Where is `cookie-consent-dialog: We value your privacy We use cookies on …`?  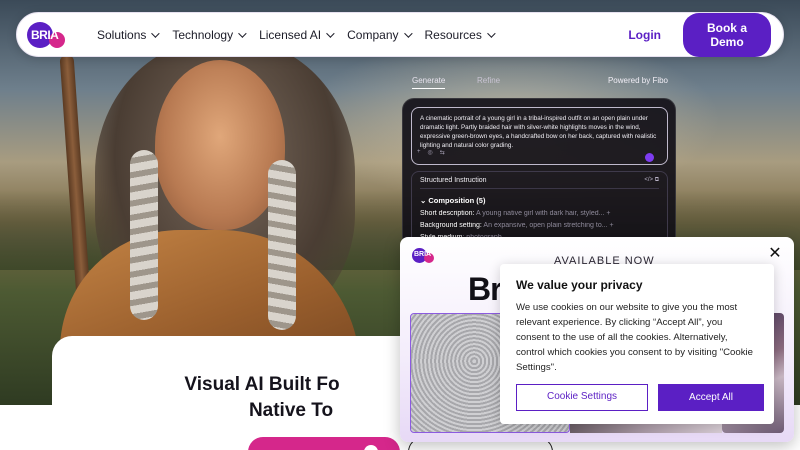
cookie-consent-dialog: We value your privacy We use cookies on … is located at coordinates (637, 344).